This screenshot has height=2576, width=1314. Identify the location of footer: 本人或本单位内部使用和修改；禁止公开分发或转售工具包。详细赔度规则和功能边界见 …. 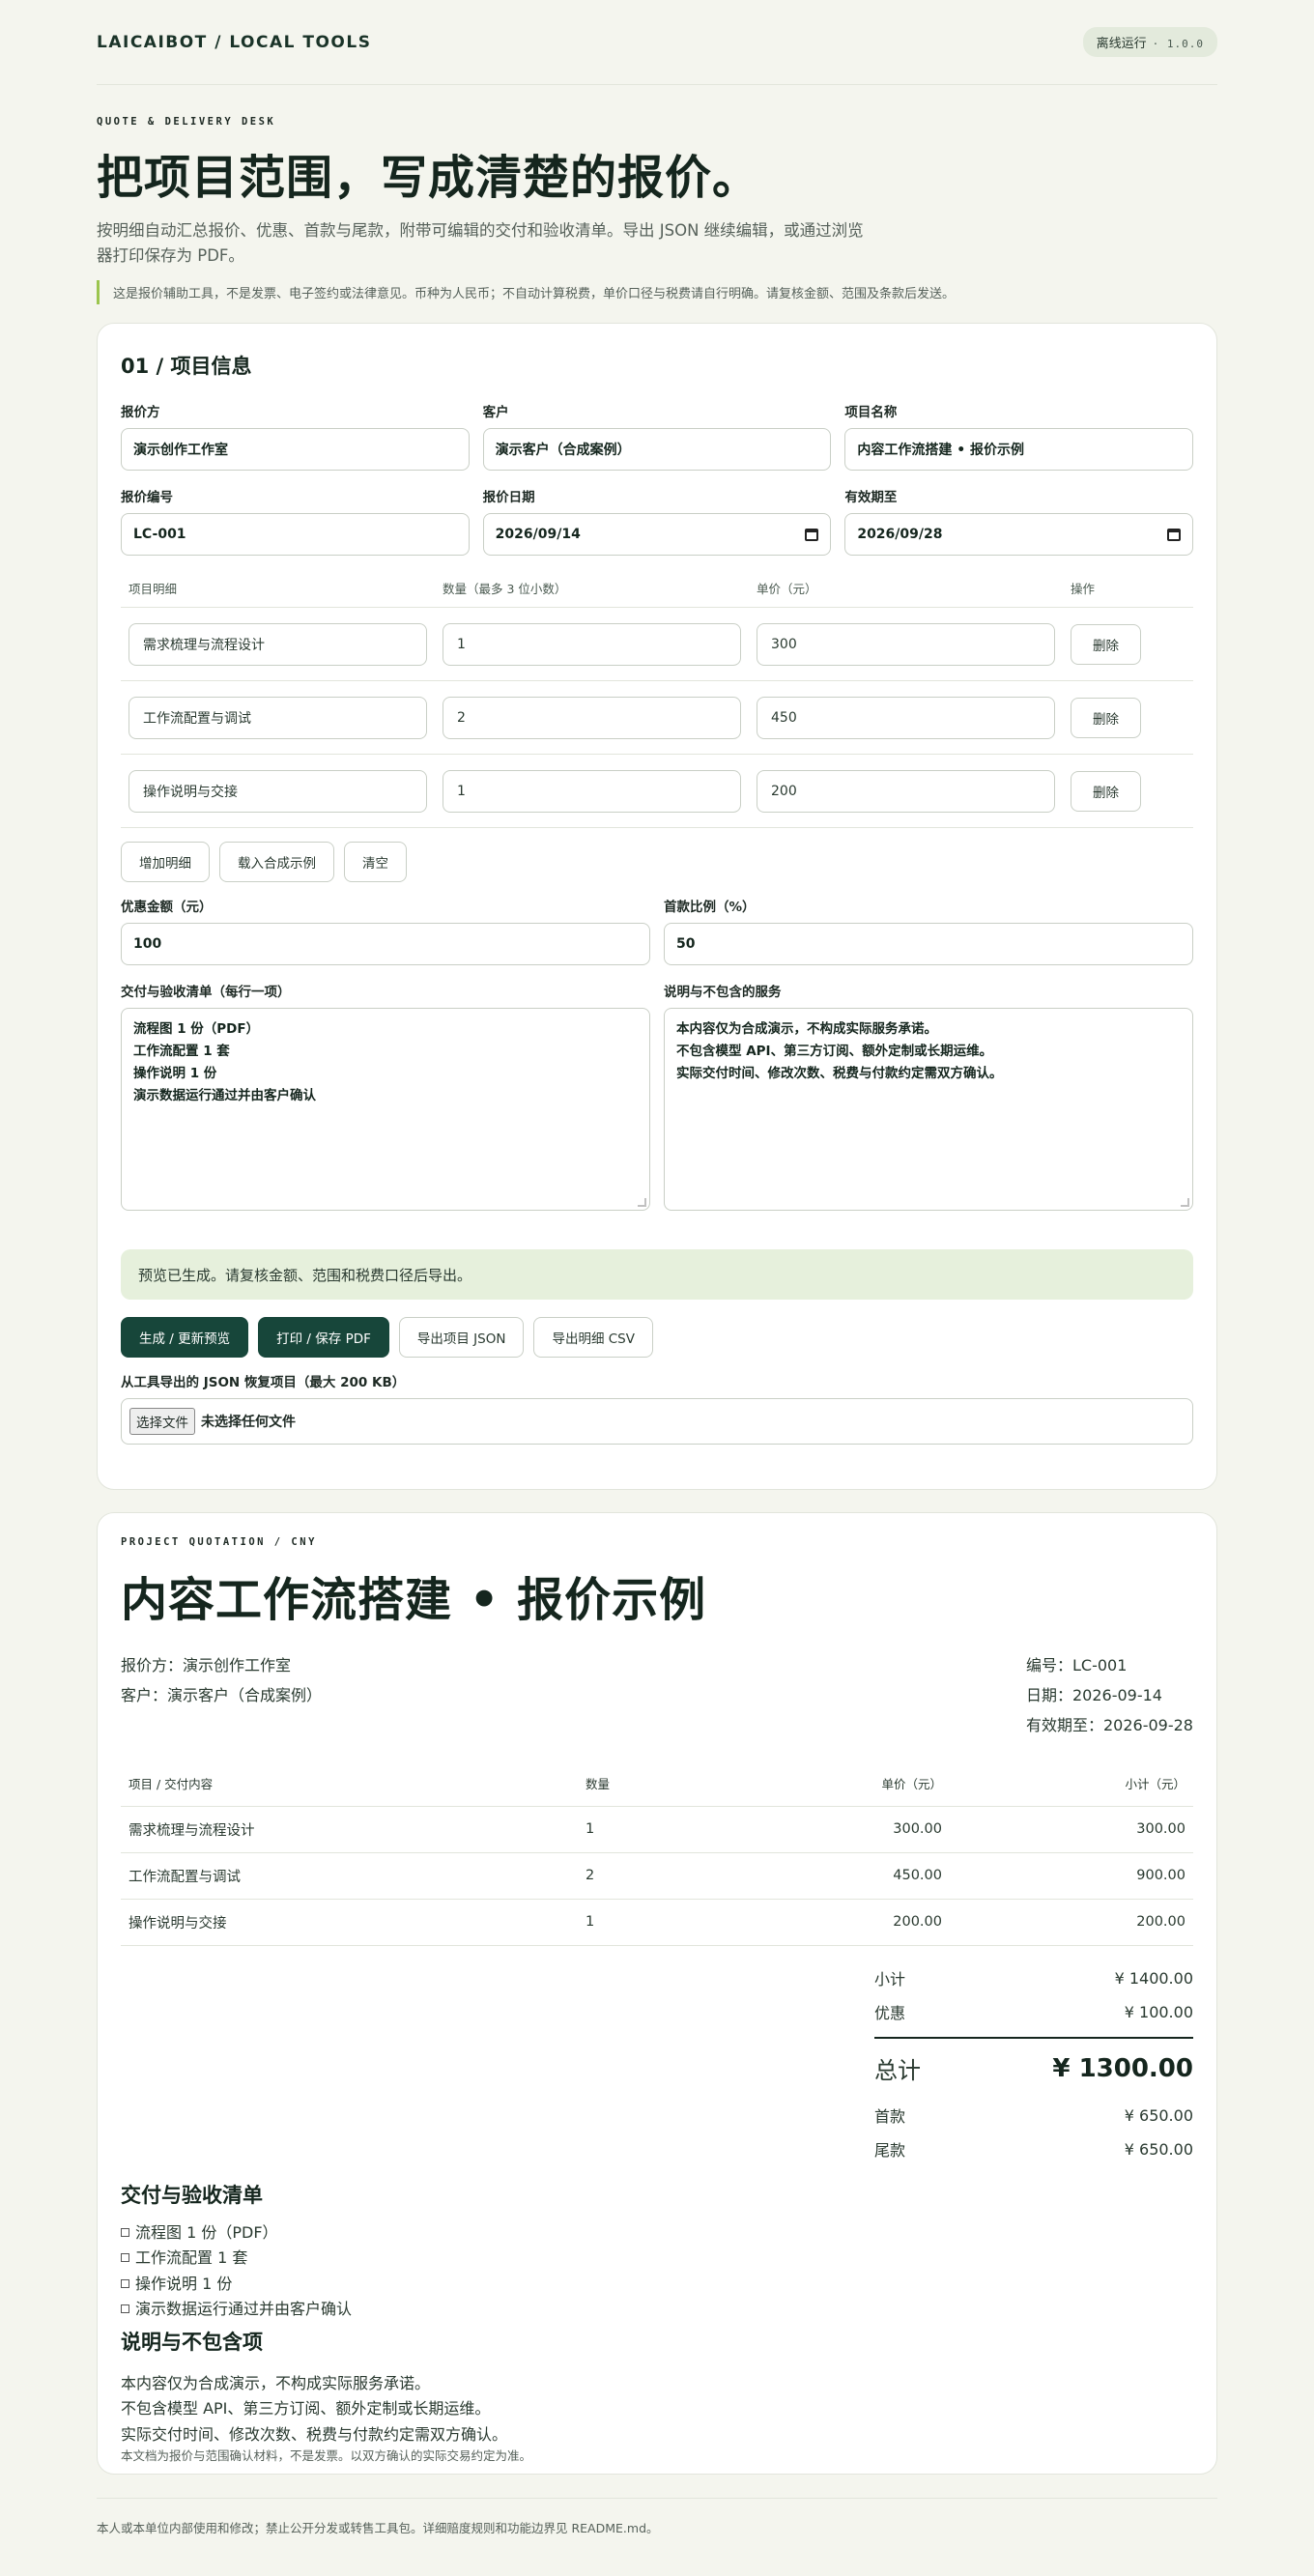
(657, 2517).